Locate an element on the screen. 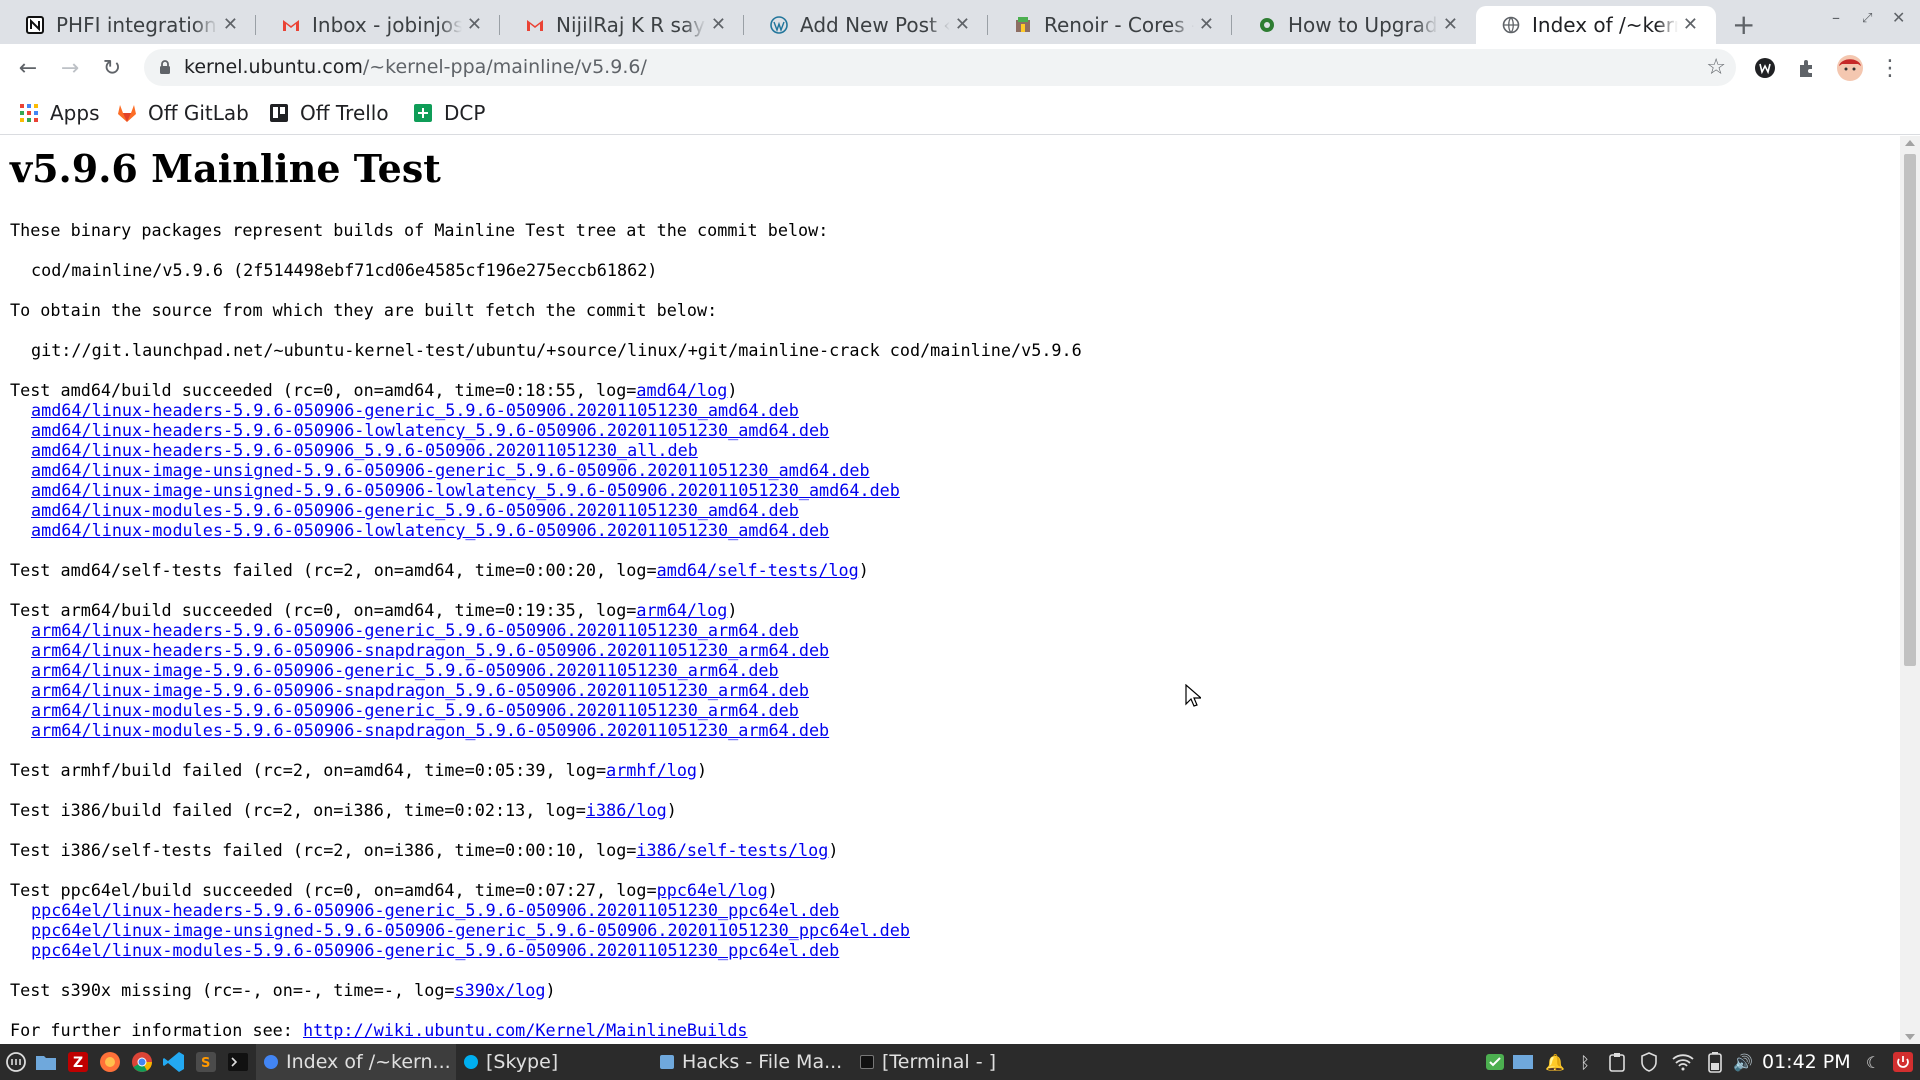 Image resolution: width=1920 pixels, height=1080 pixels. taskbar-window-terminal: [Terminal - ] is located at coordinates (952, 1062).